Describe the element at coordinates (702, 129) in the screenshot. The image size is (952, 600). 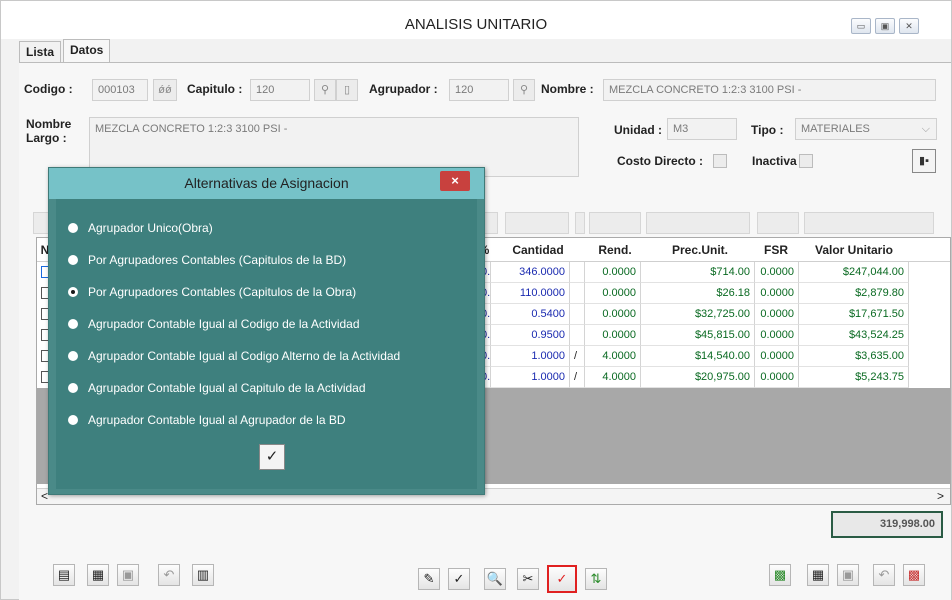
I see `unidad-field: M3` at that location.